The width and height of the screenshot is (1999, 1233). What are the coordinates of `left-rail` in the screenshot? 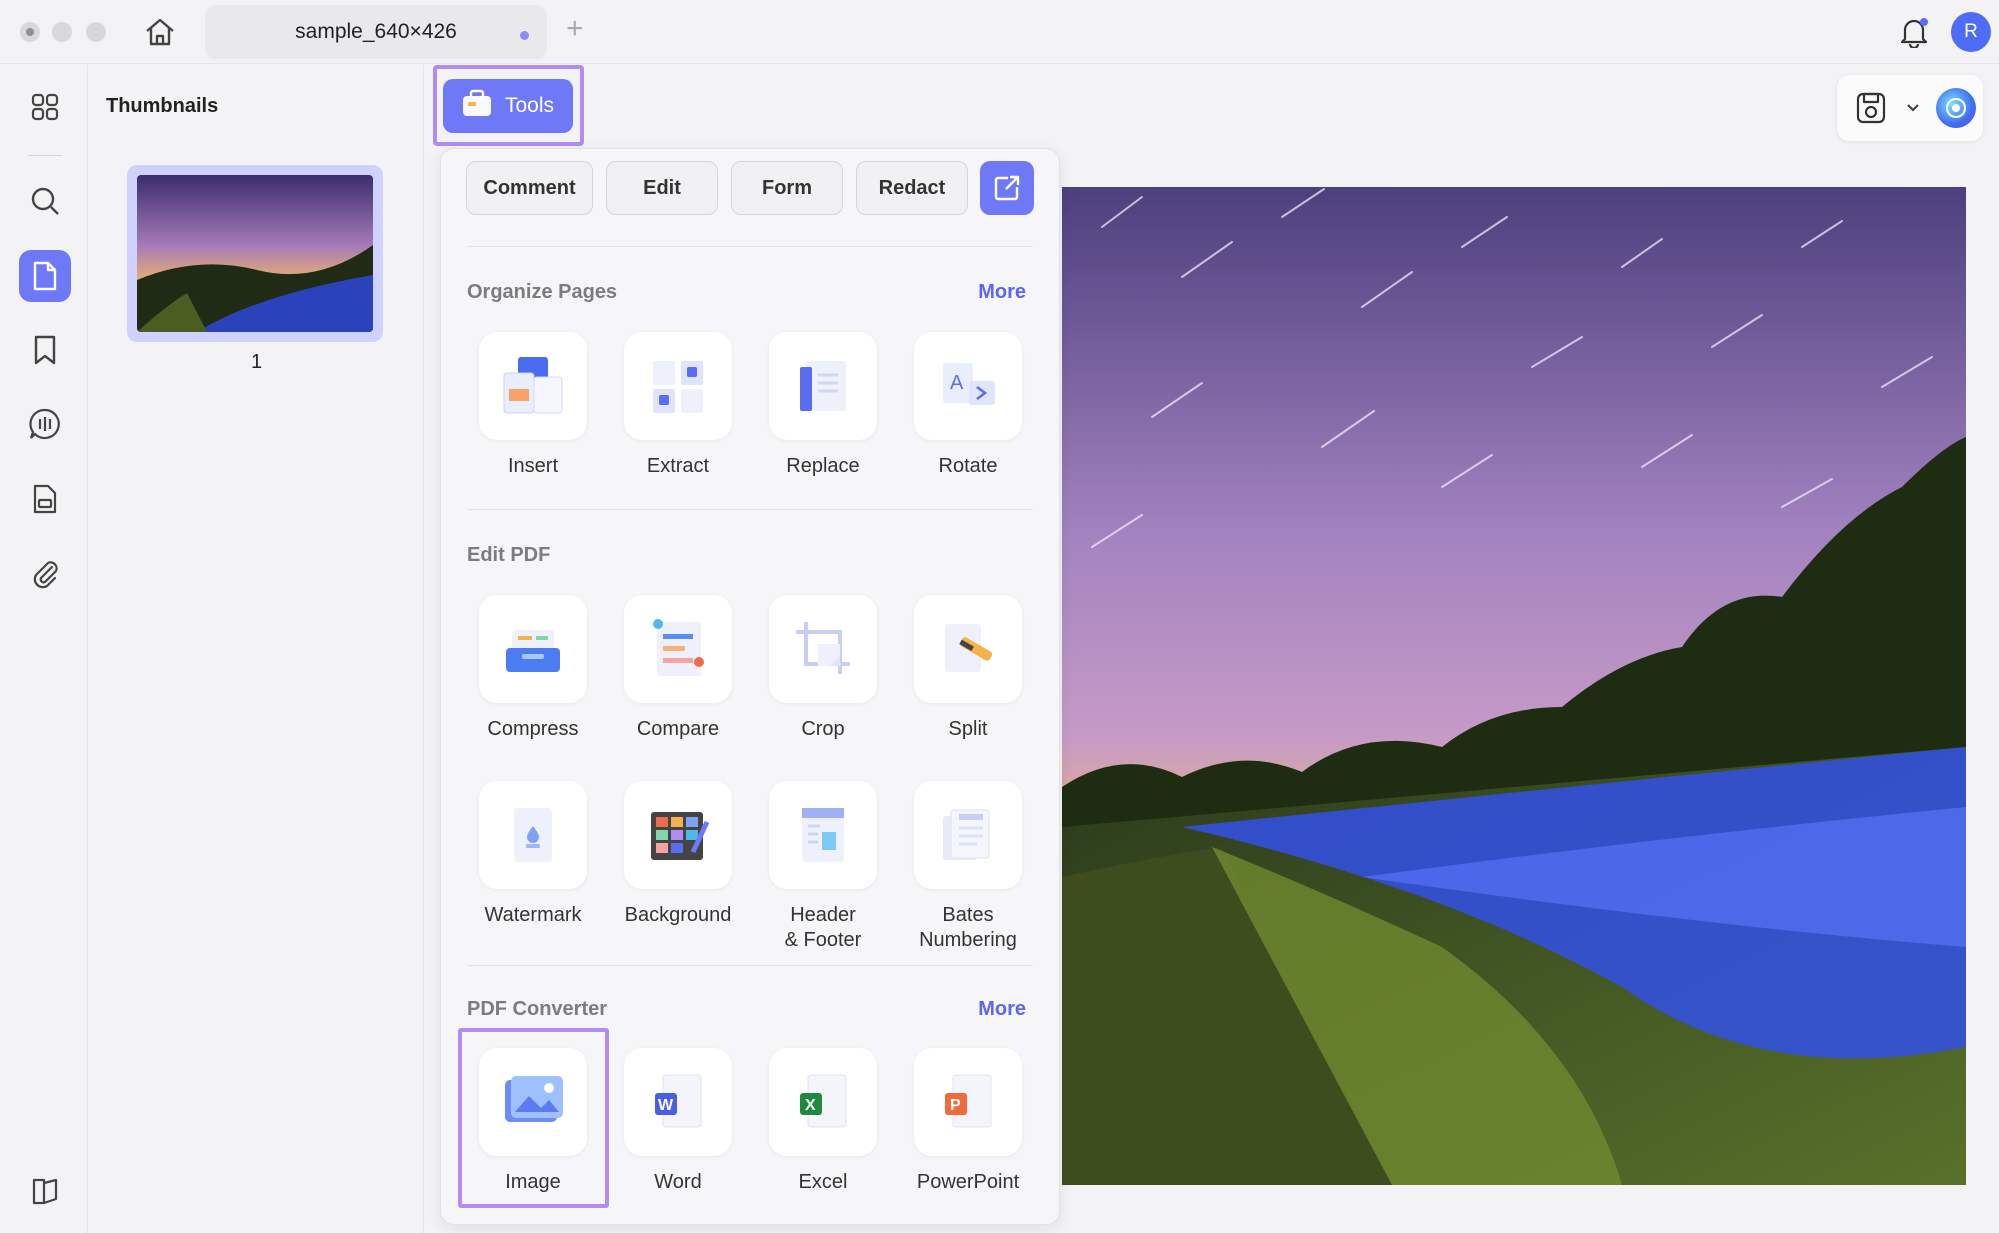 It's located at (44, 649).